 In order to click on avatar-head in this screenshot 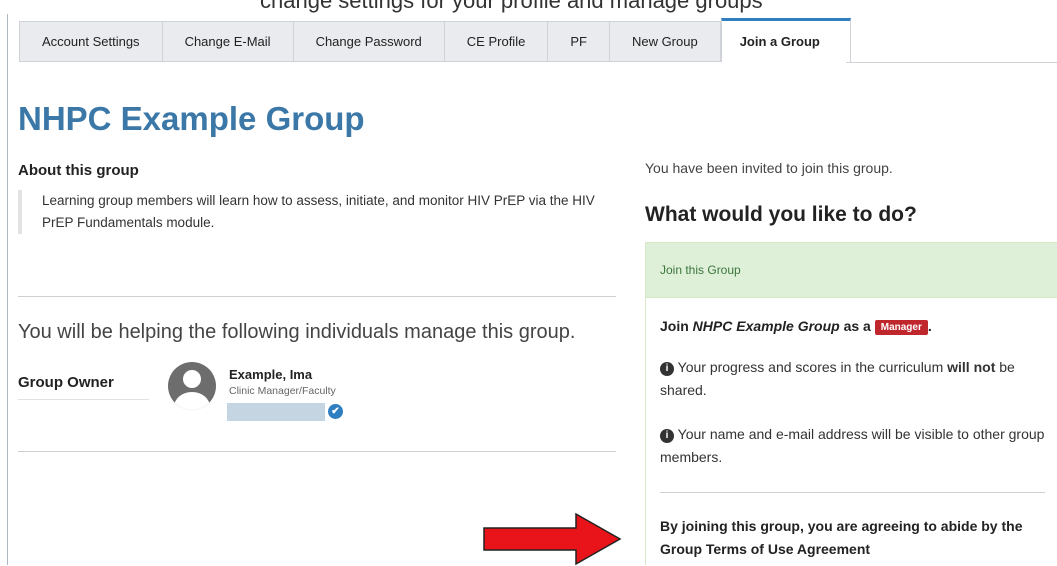, I will do `click(192, 379)`.